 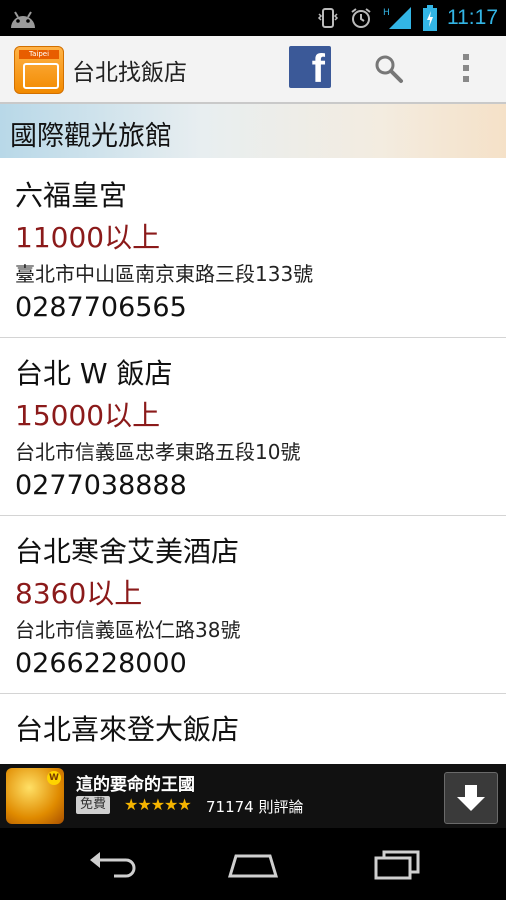 I want to click on ad-review-count: 71174 則評論, so click(x=255, y=807).